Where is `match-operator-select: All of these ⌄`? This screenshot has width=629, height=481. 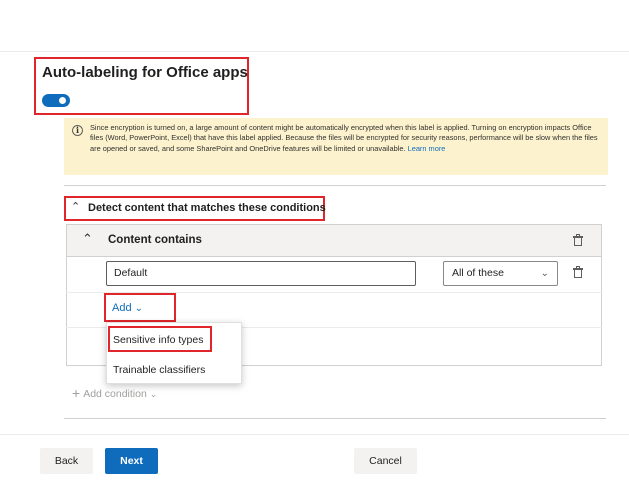
match-operator-select: All of these ⌄ is located at coordinates (500, 273).